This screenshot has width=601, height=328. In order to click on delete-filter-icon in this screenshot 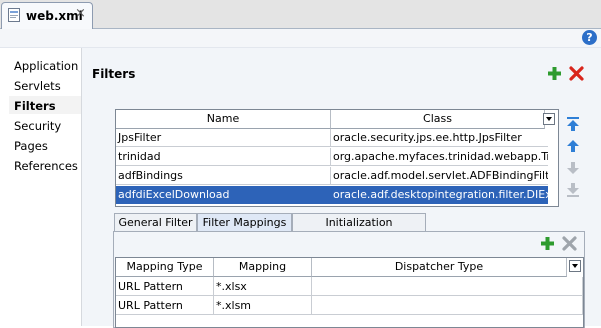, I will do `click(576, 73)`.